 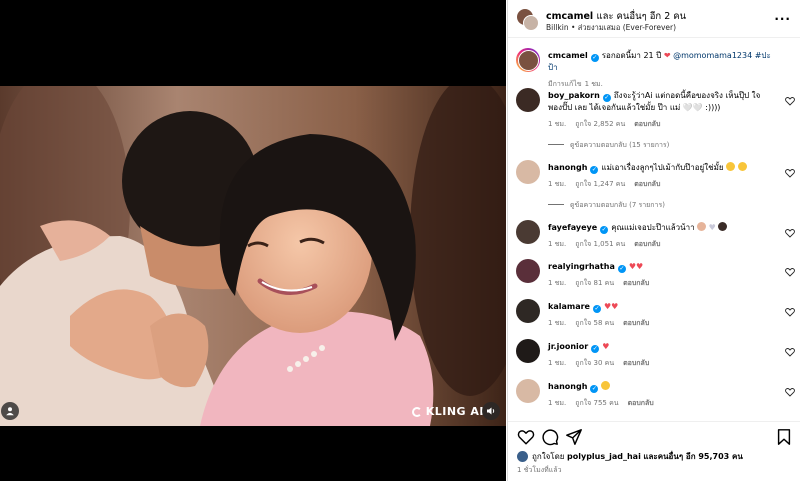 What do you see at coordinates (522, 456) in the screenshot?
I see `liker-avatar` at bounding box center [522, 456].